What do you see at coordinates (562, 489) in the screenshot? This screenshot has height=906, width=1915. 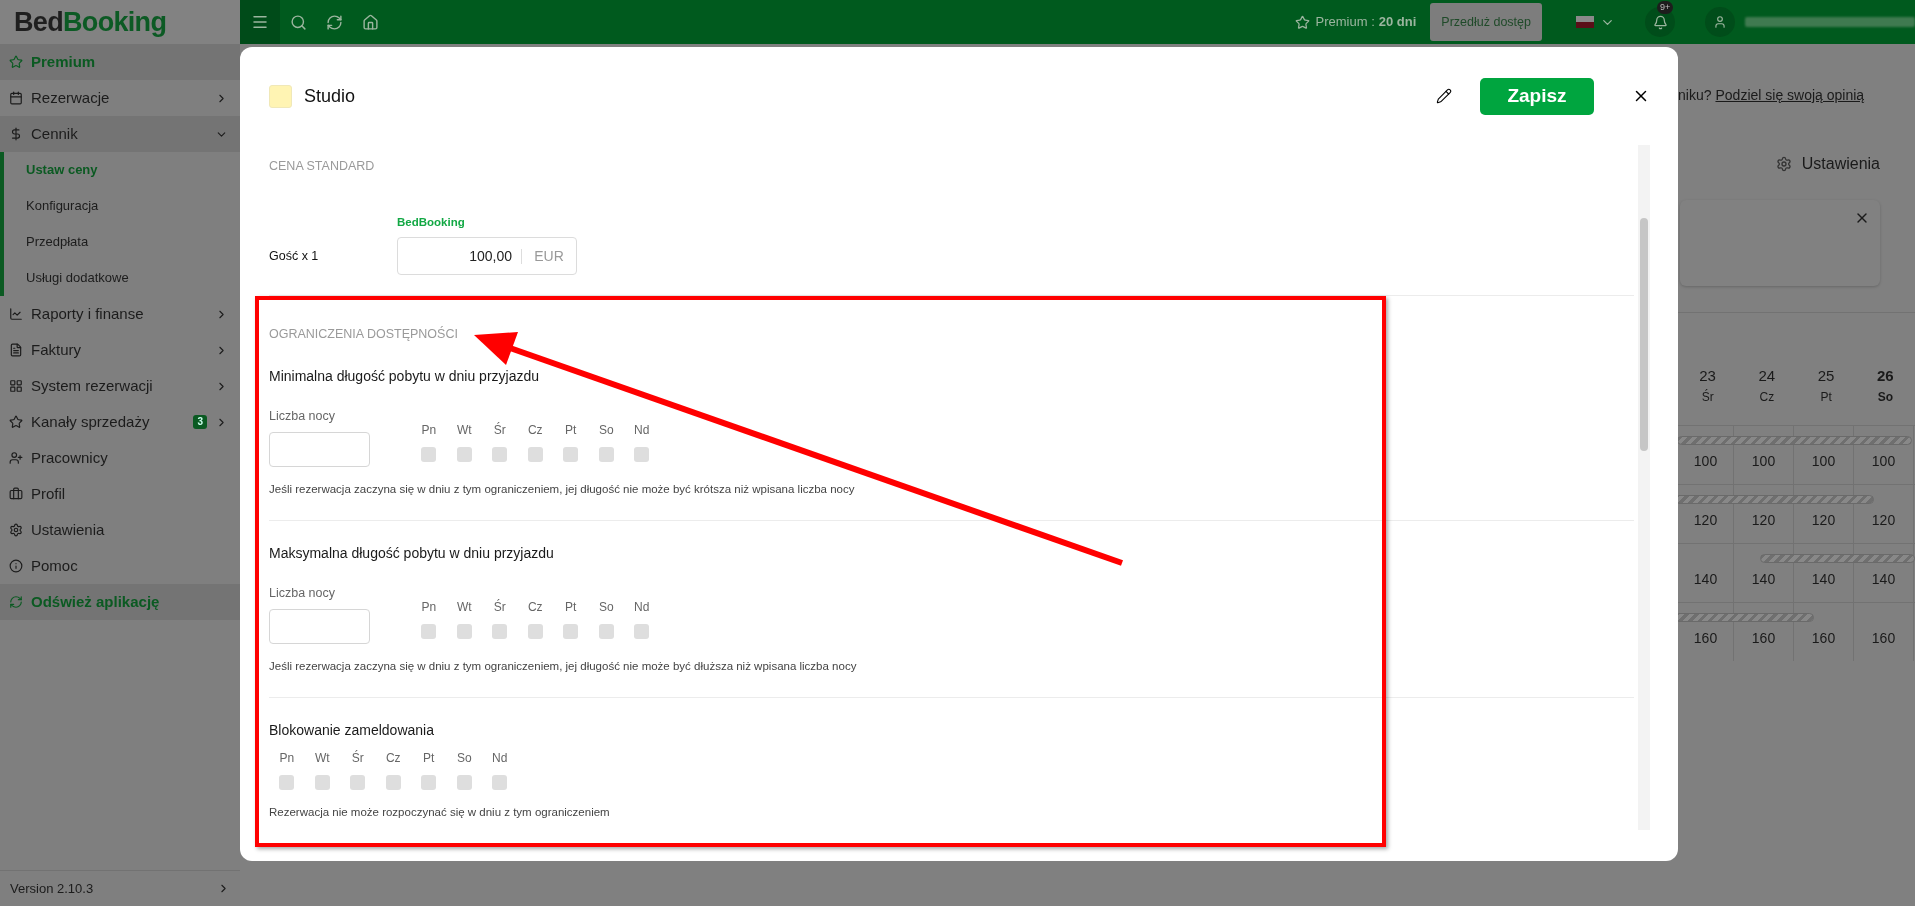 I see `restriction-hint: Jeśli rezerwacja zaczyna się w dniu z tym ograniczeniem, jej długość nie może być krótsza niż wpisana liczba nocy` at bounding box center [562, 489].